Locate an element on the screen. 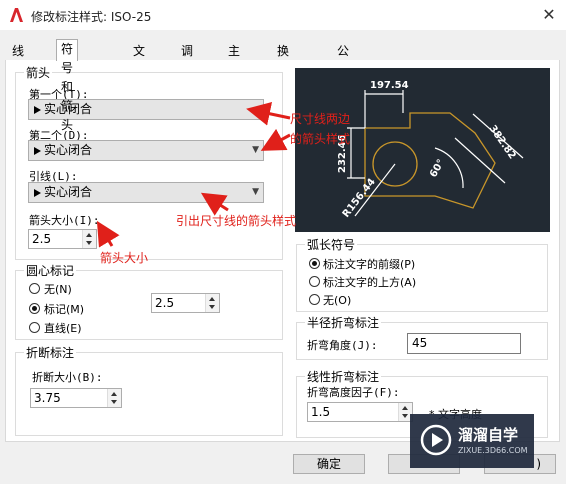  tab-symbols-arrows: 符号和箭头 is located at coordinates (67, 85).